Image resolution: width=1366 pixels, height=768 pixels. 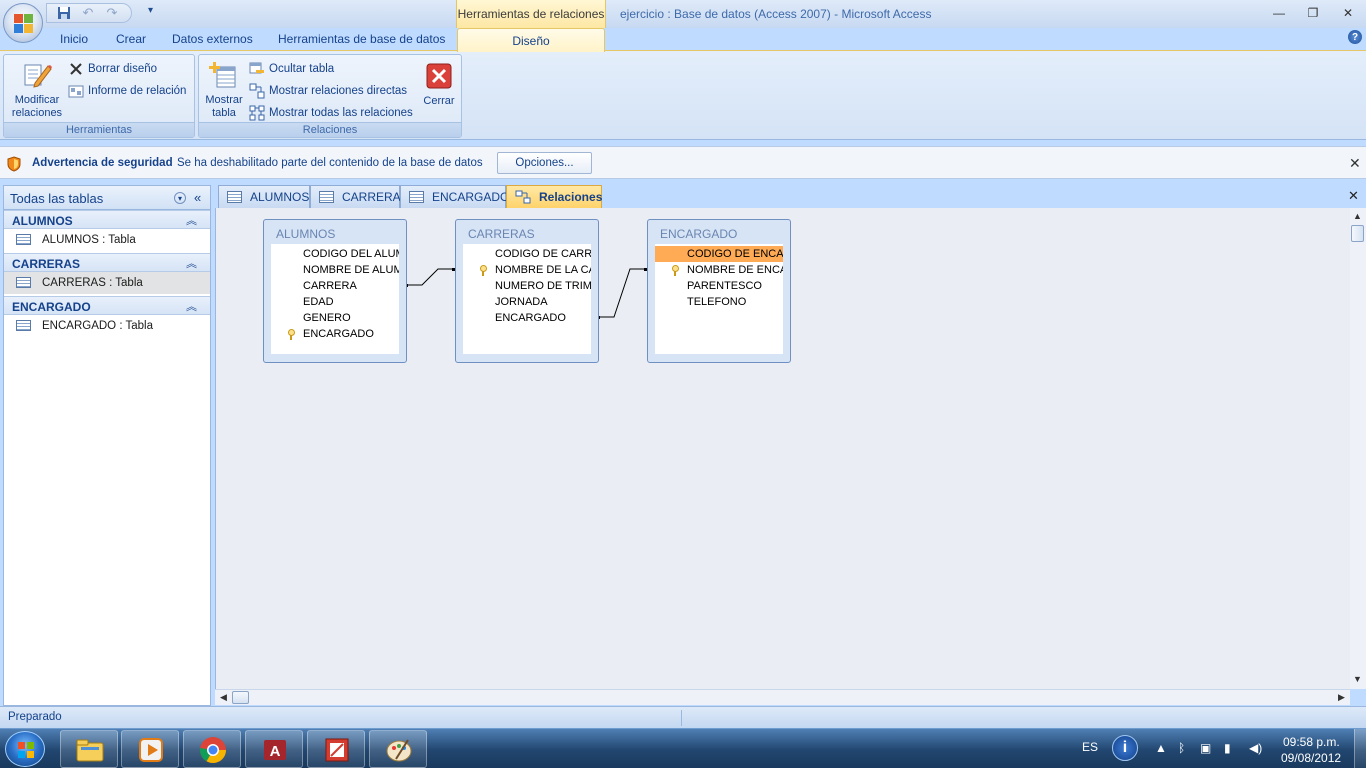 I want to click on nav-header: Todas las tablas ▾ «, so click(x=107, y=198).